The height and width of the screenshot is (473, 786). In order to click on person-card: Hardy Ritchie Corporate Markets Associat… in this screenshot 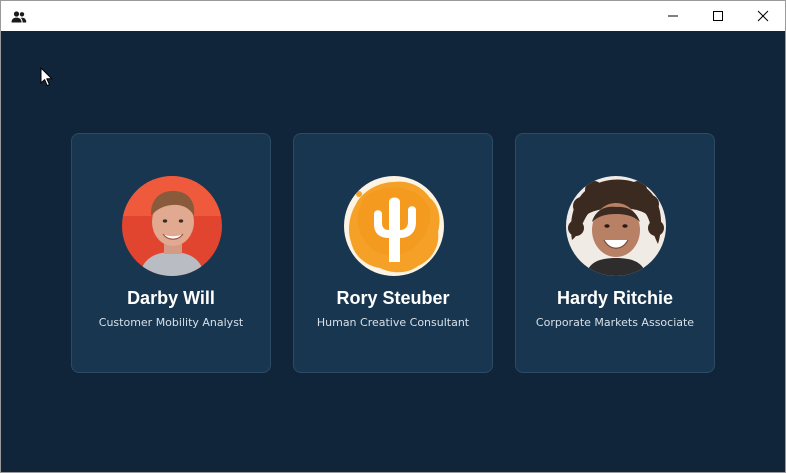, I will do `click(615, 253)`.